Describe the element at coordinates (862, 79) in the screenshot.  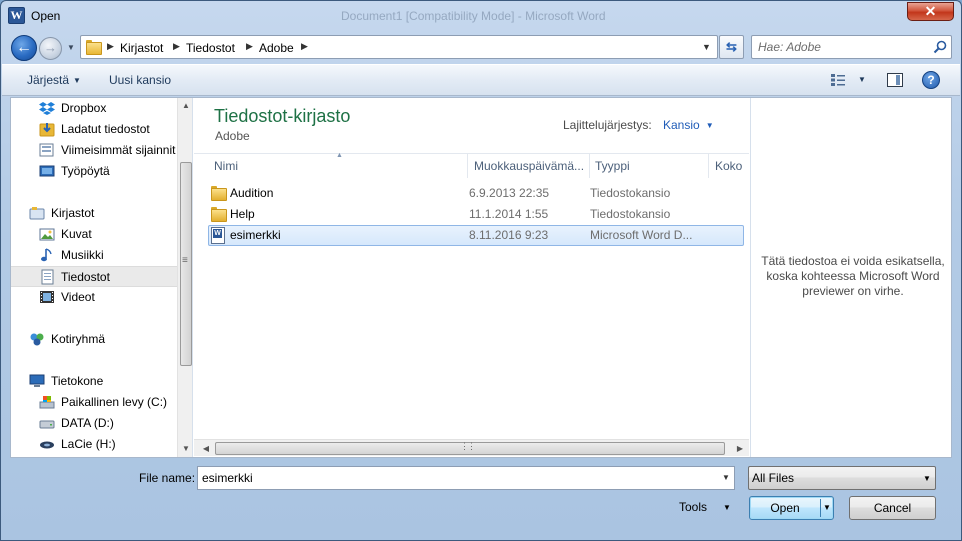
I see `view-options-dropdown: ▼` at that location.